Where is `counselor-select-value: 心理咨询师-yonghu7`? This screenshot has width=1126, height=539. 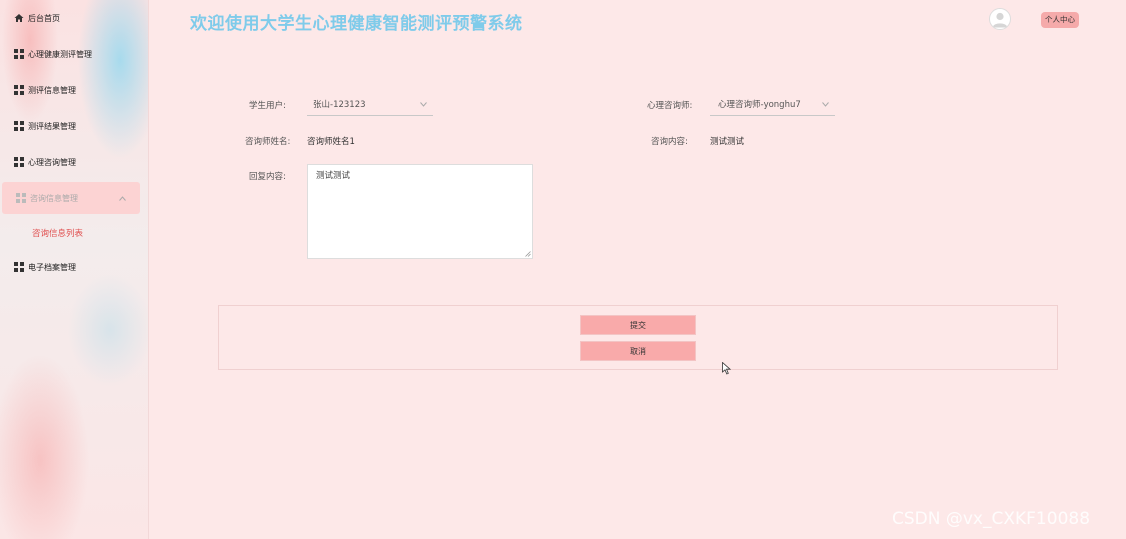
counselor-select-value: 心理咨询师-yonghu7 is located at coordinates (759, 105).